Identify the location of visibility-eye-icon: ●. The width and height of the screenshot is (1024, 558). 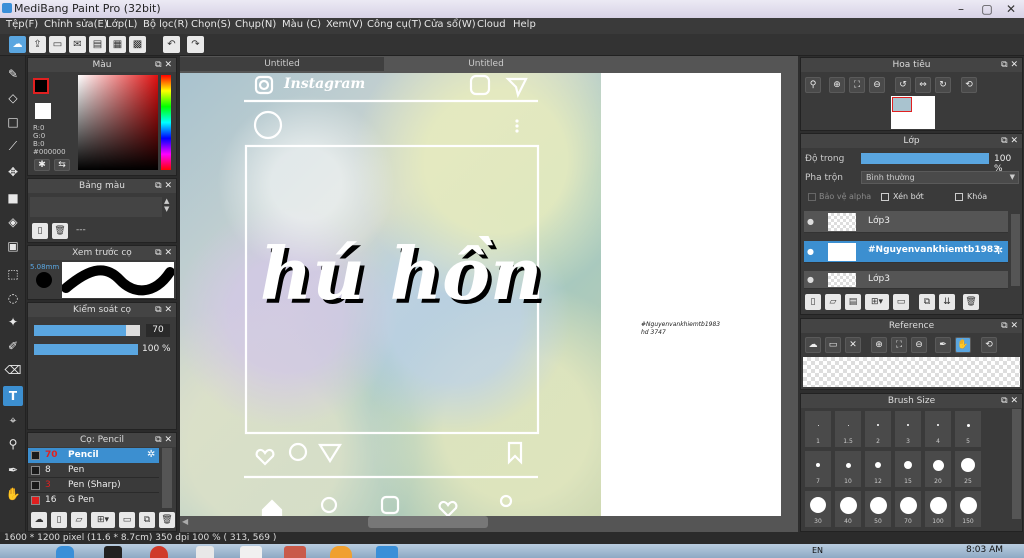
(810, 251).